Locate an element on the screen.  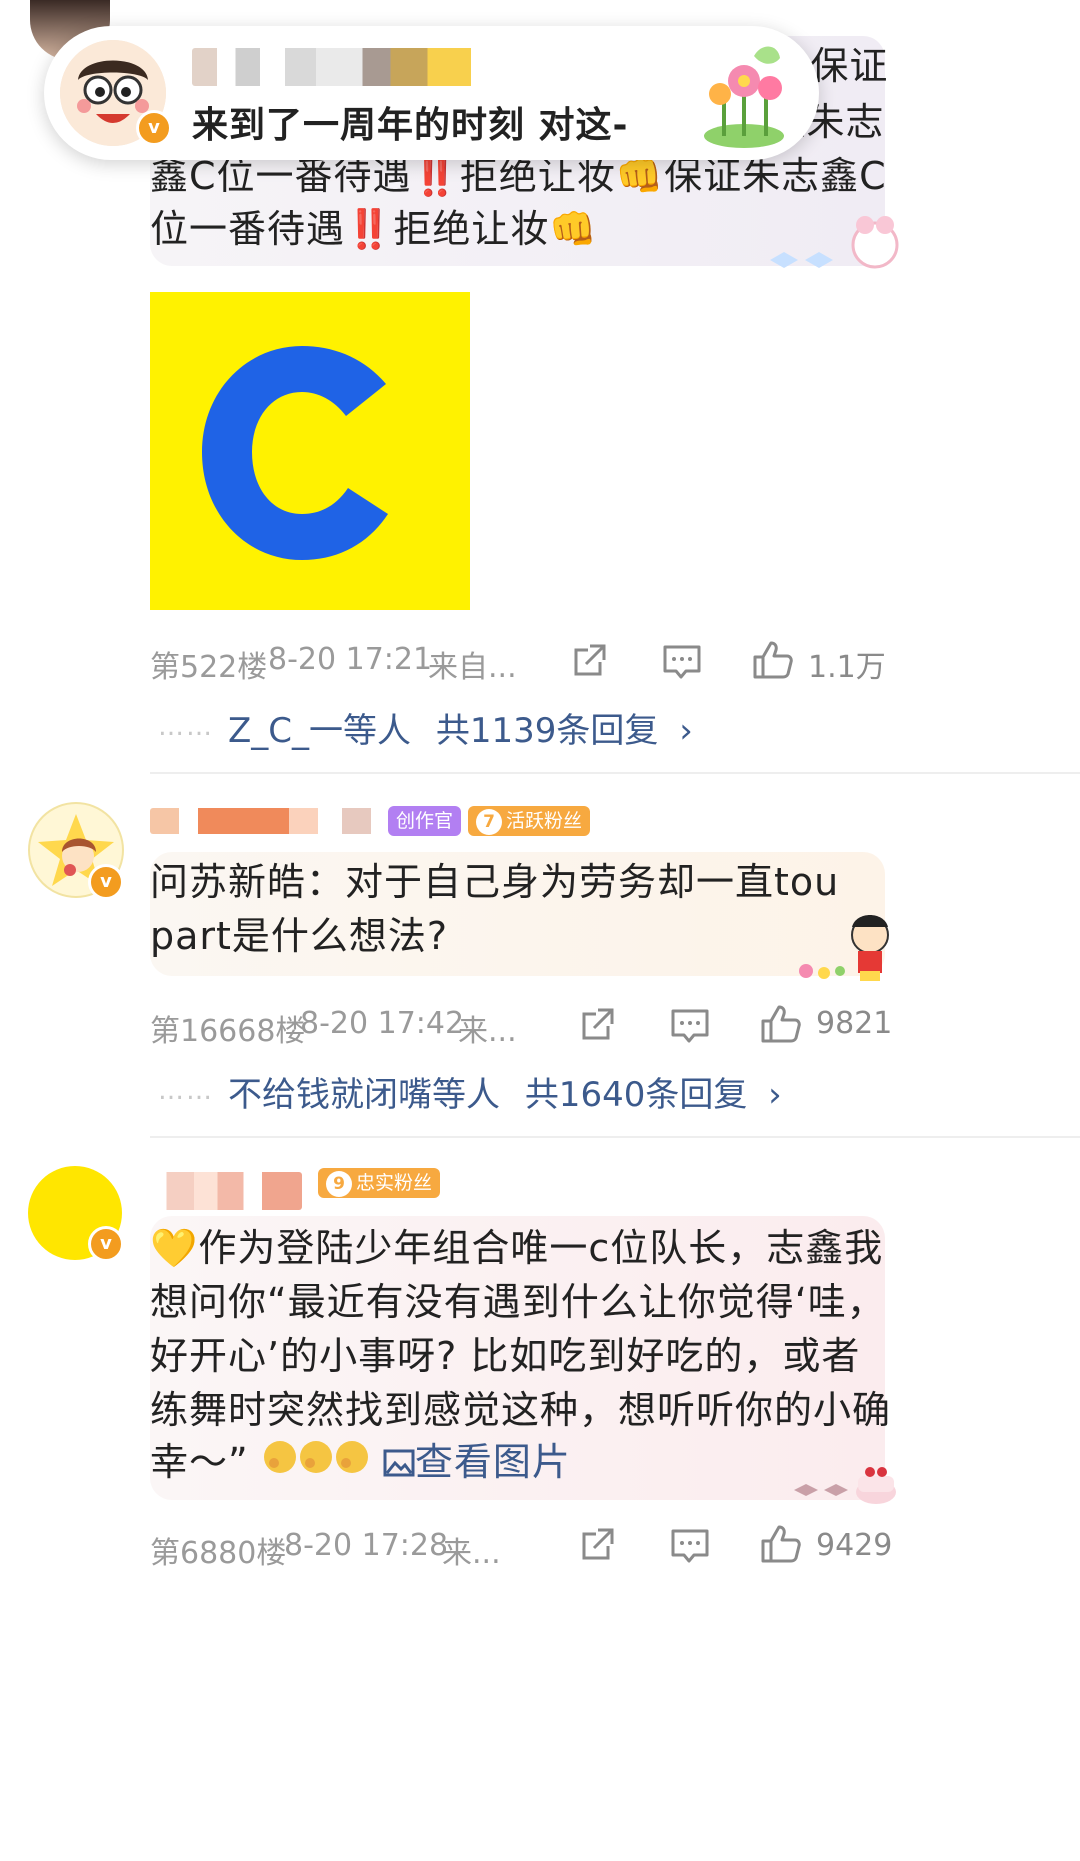
hug-emoji-icon is located at coordinates (316, 1464).